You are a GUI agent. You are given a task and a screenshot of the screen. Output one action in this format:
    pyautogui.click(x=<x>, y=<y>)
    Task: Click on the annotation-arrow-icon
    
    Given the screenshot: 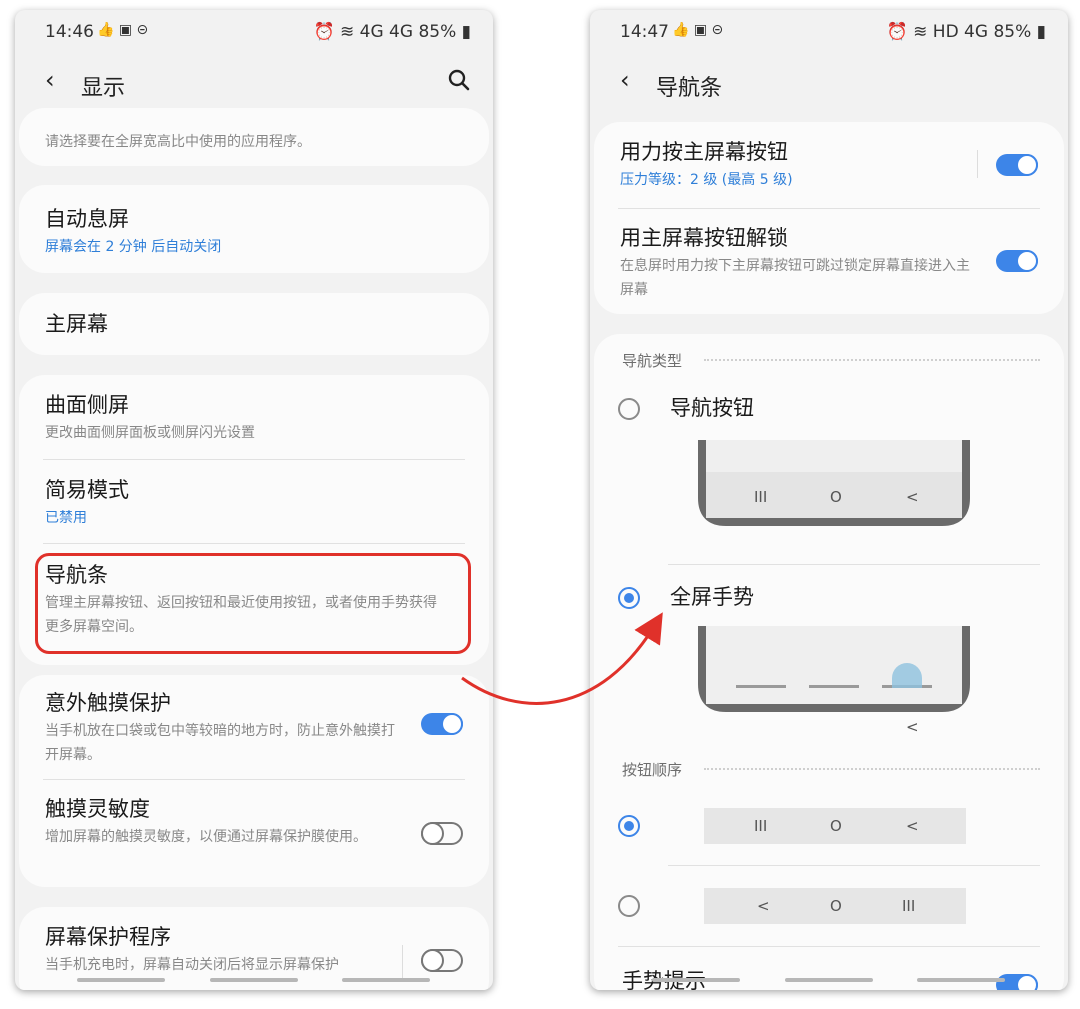 What is the action you would take?
    pyautogui.click(x=562, y=658)
    